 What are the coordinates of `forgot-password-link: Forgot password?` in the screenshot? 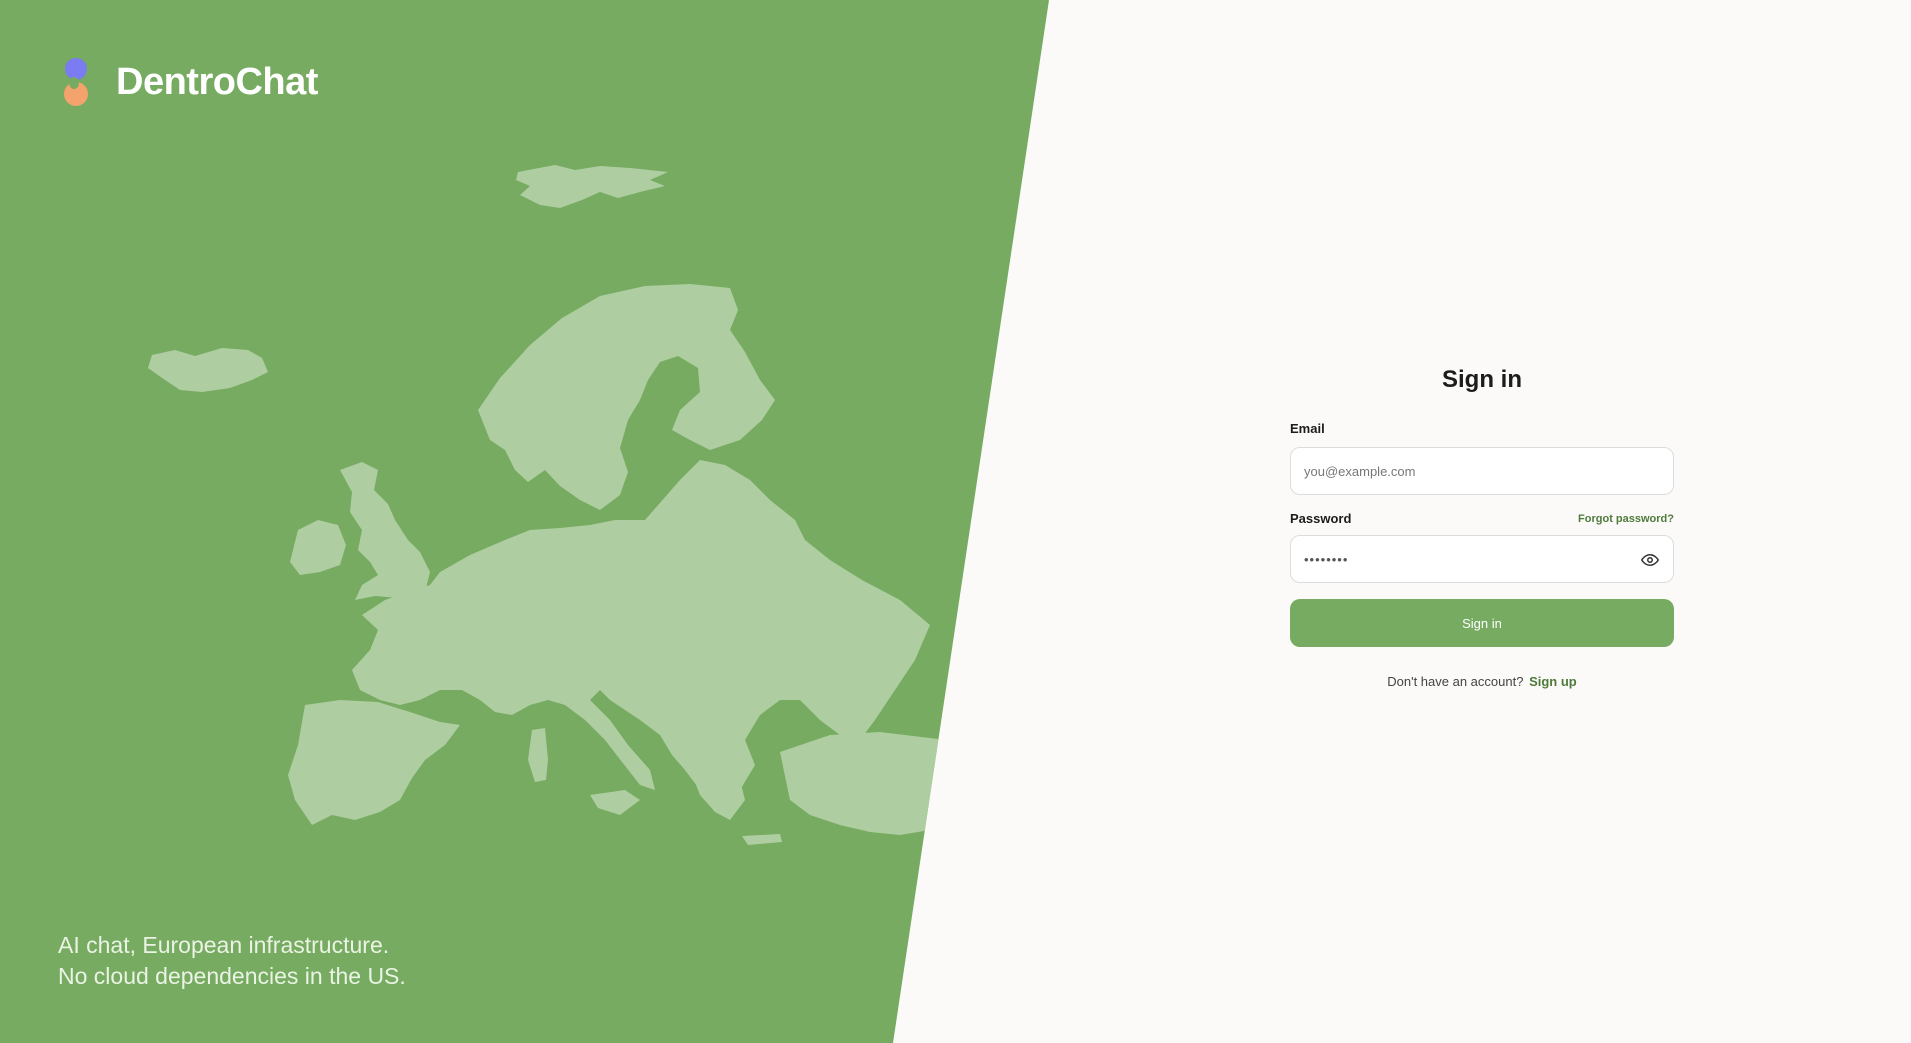 It's located at (1626, 519).